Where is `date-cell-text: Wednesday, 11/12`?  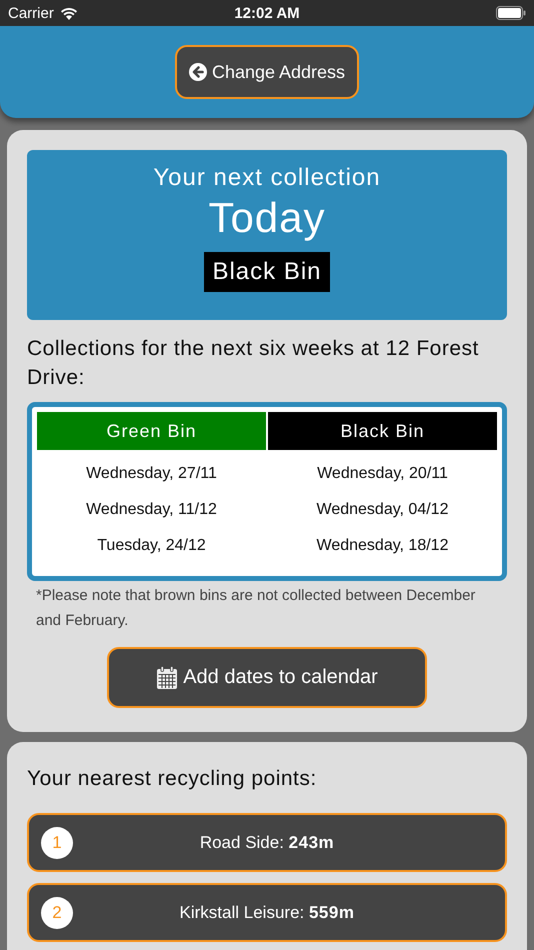
date-cell-text: Wednesday, 11/12 is located at coordinates (151, 510).